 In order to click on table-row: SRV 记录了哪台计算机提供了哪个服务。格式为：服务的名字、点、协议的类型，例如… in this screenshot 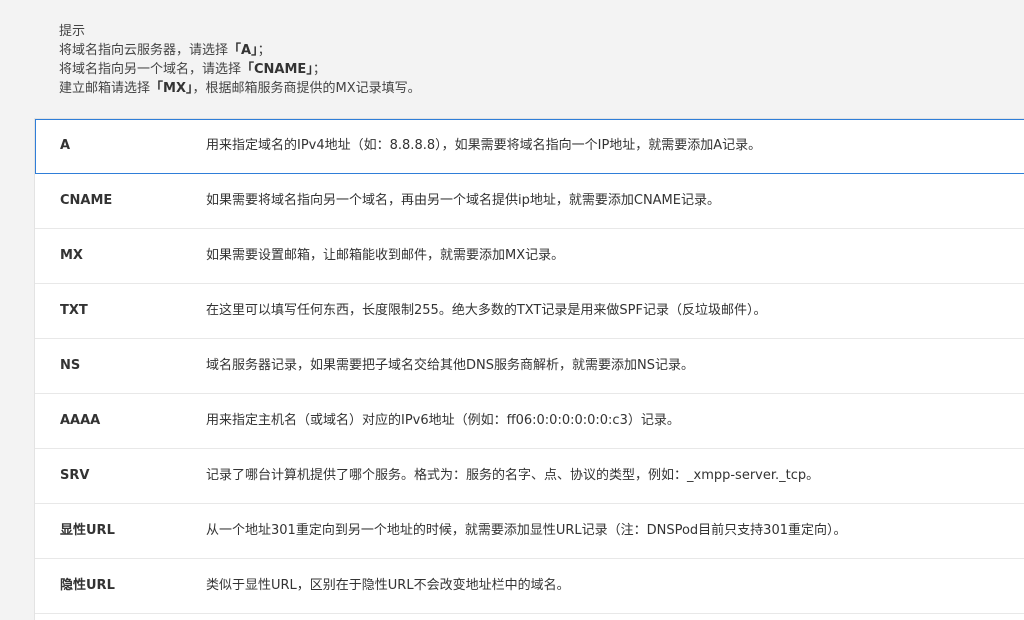, I will do `click(529, 476)`.